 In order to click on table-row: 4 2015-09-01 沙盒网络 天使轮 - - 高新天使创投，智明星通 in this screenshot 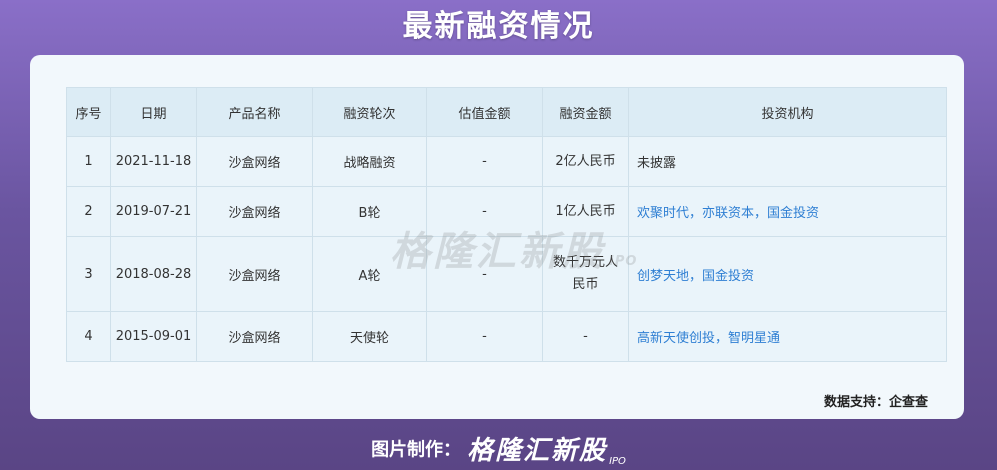, I will do `click(506, 336)`.